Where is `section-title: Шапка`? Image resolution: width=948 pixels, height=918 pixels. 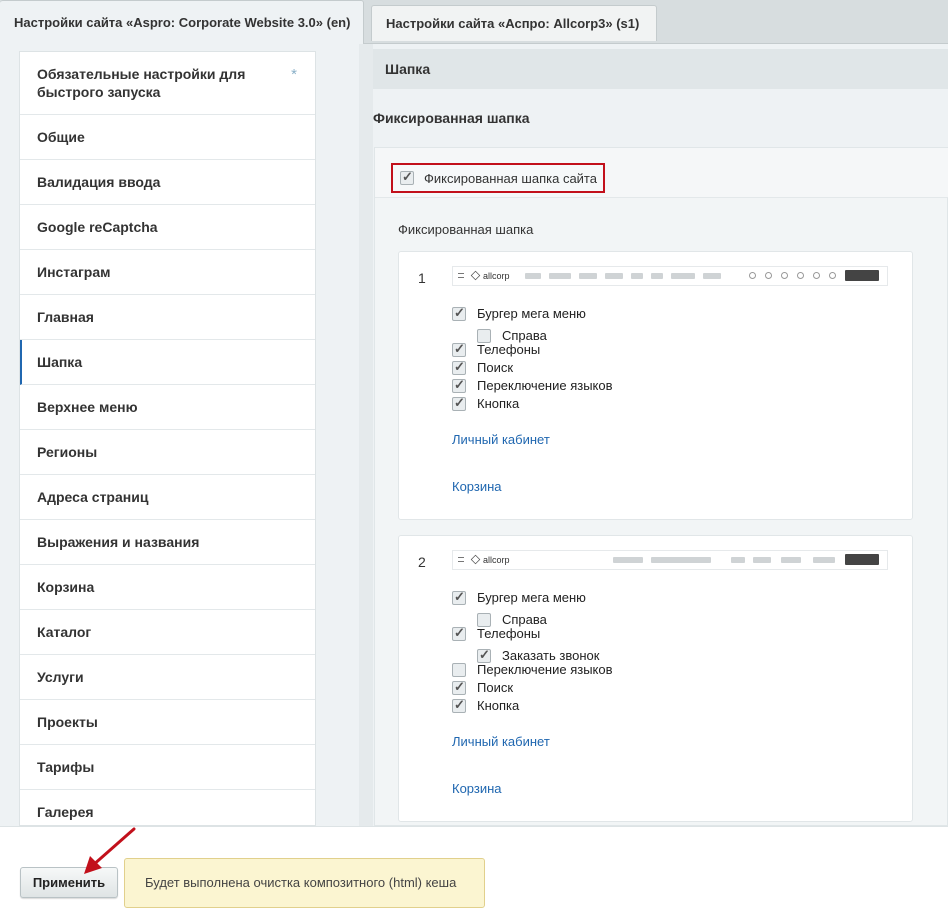 section-title: Шапка is located at coordinates (660, 69).